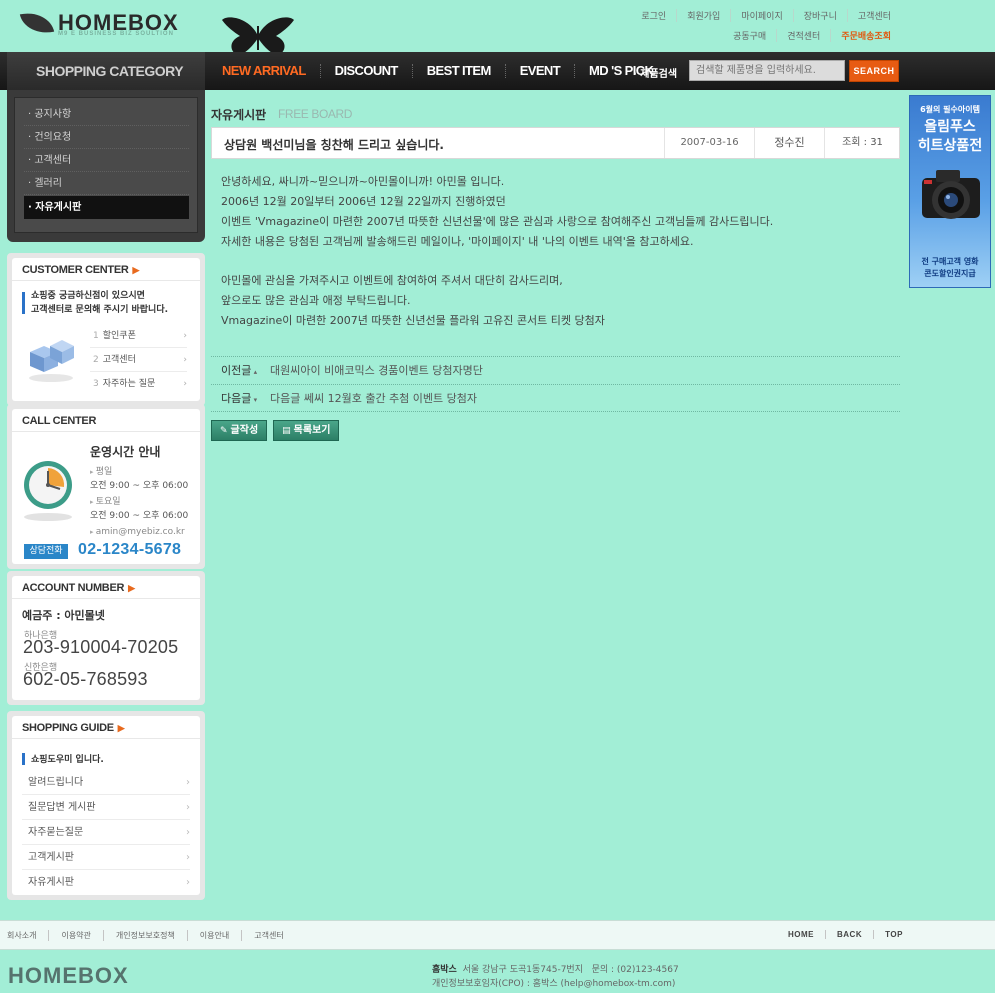 The height and width of the screenshot is (993, 995). What do you see at coordinates (24, 935) in the screenshot?
I see `footer-link-about: 회사소개` at bounding box center [24, 935].